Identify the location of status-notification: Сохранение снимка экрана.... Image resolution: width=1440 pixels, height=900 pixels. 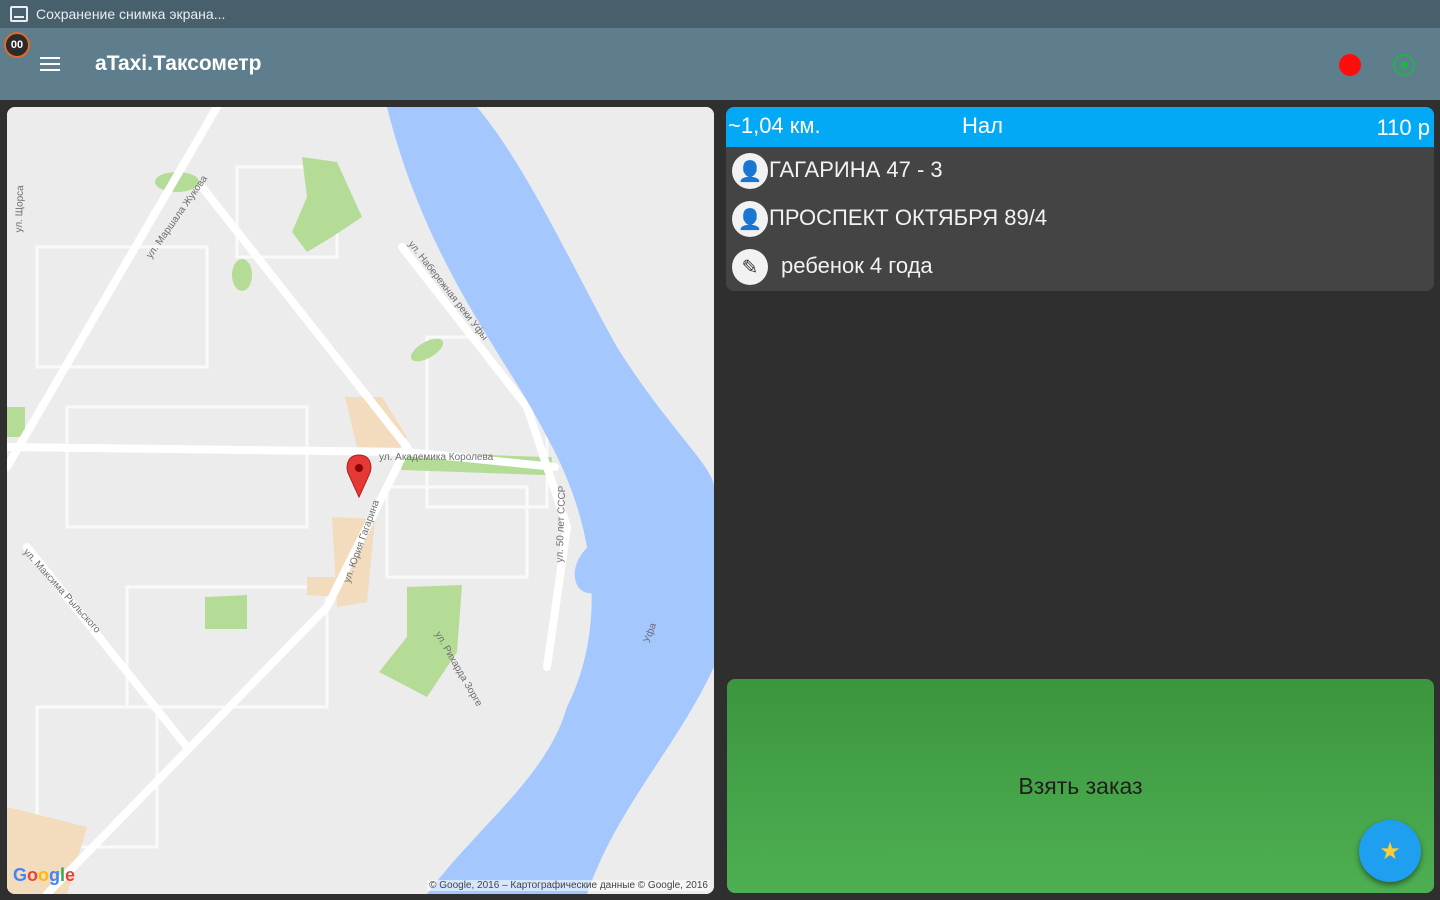
(131, 14).